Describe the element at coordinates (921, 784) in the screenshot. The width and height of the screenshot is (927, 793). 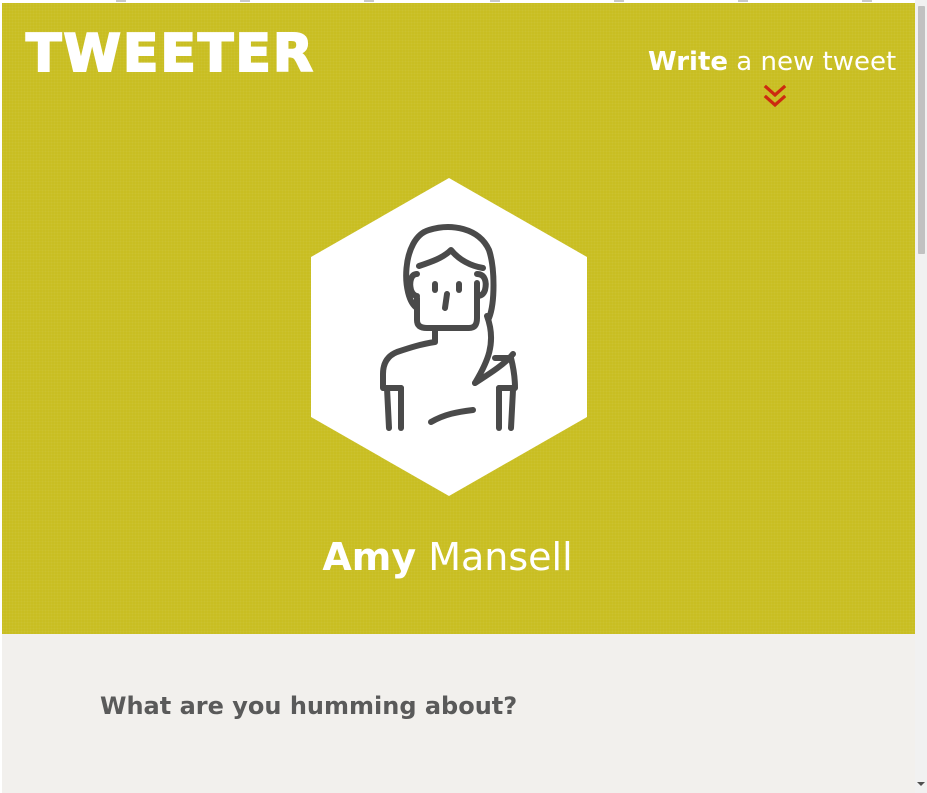
I see `scroll-down-arrow-icon` at that location.